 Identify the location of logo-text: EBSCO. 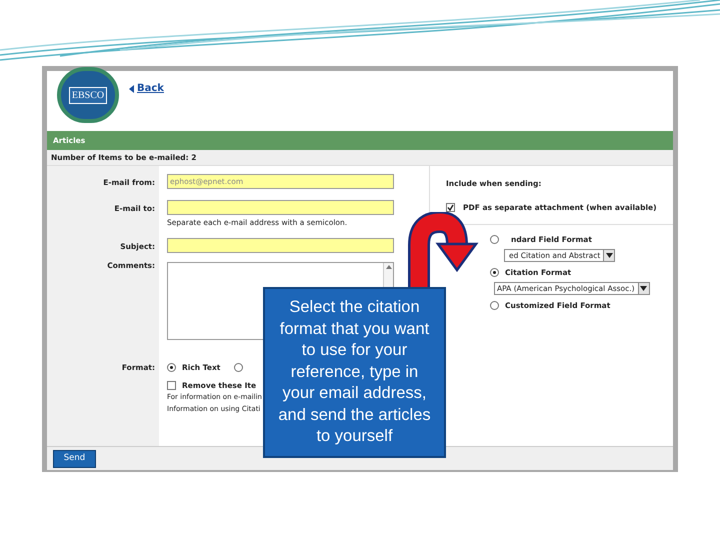
(88, 95).